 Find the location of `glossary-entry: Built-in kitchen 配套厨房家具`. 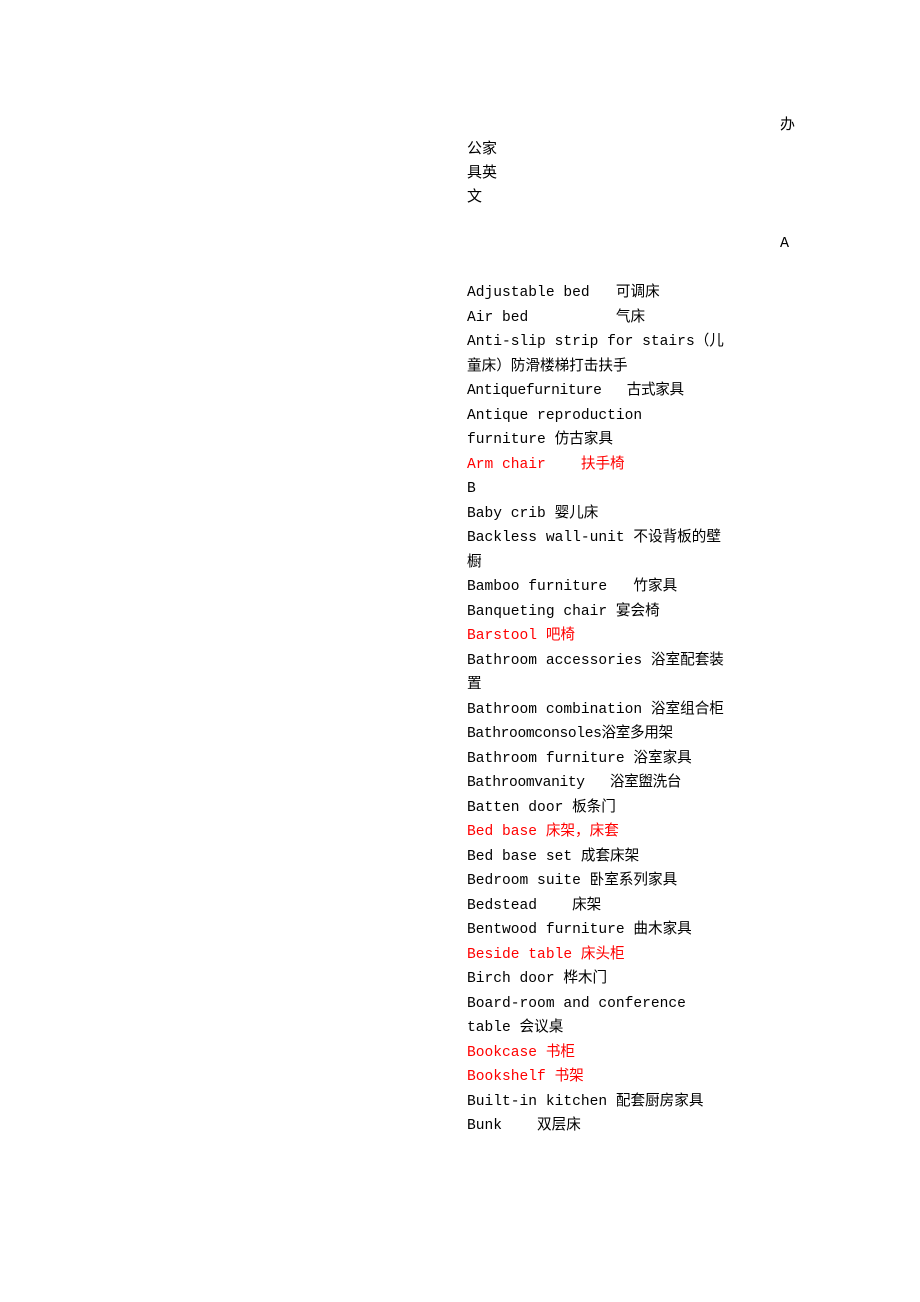

glossary-entry: Built-in kitchen 配套厨房家具 is located at coordinates (585, 1101).